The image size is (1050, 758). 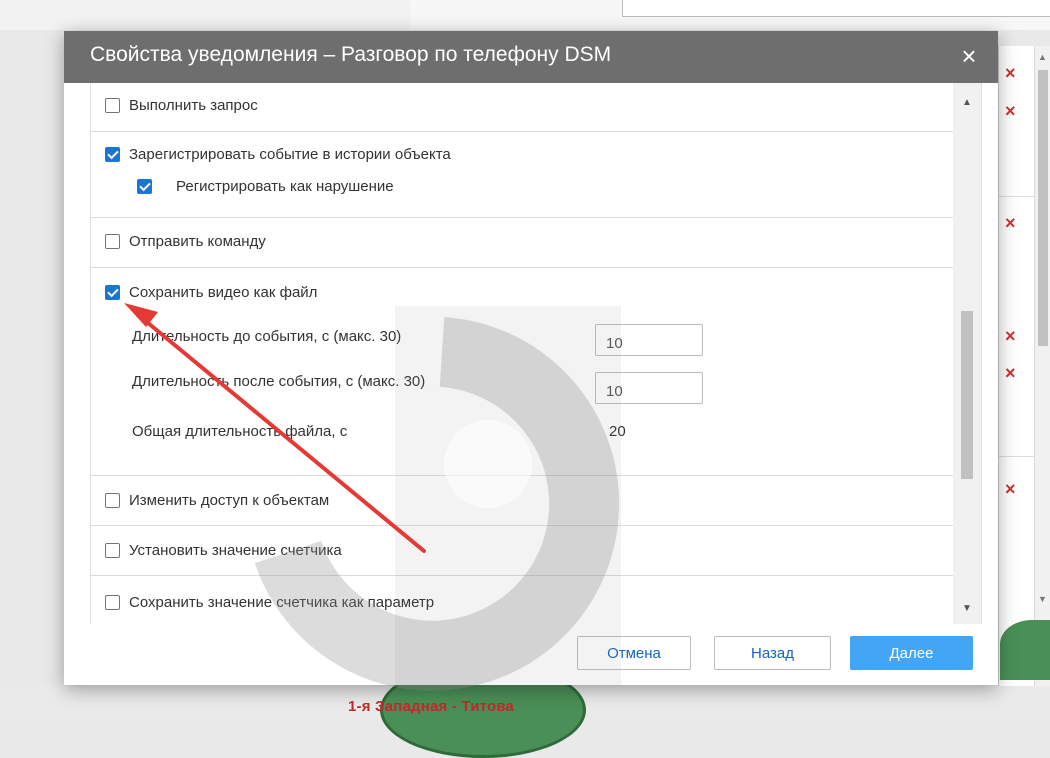 What do you see at coordinates (235, 550) in the screenshot?
I see `set-counter-label: Установить значение счетчика` at bounding box center [235, 550].